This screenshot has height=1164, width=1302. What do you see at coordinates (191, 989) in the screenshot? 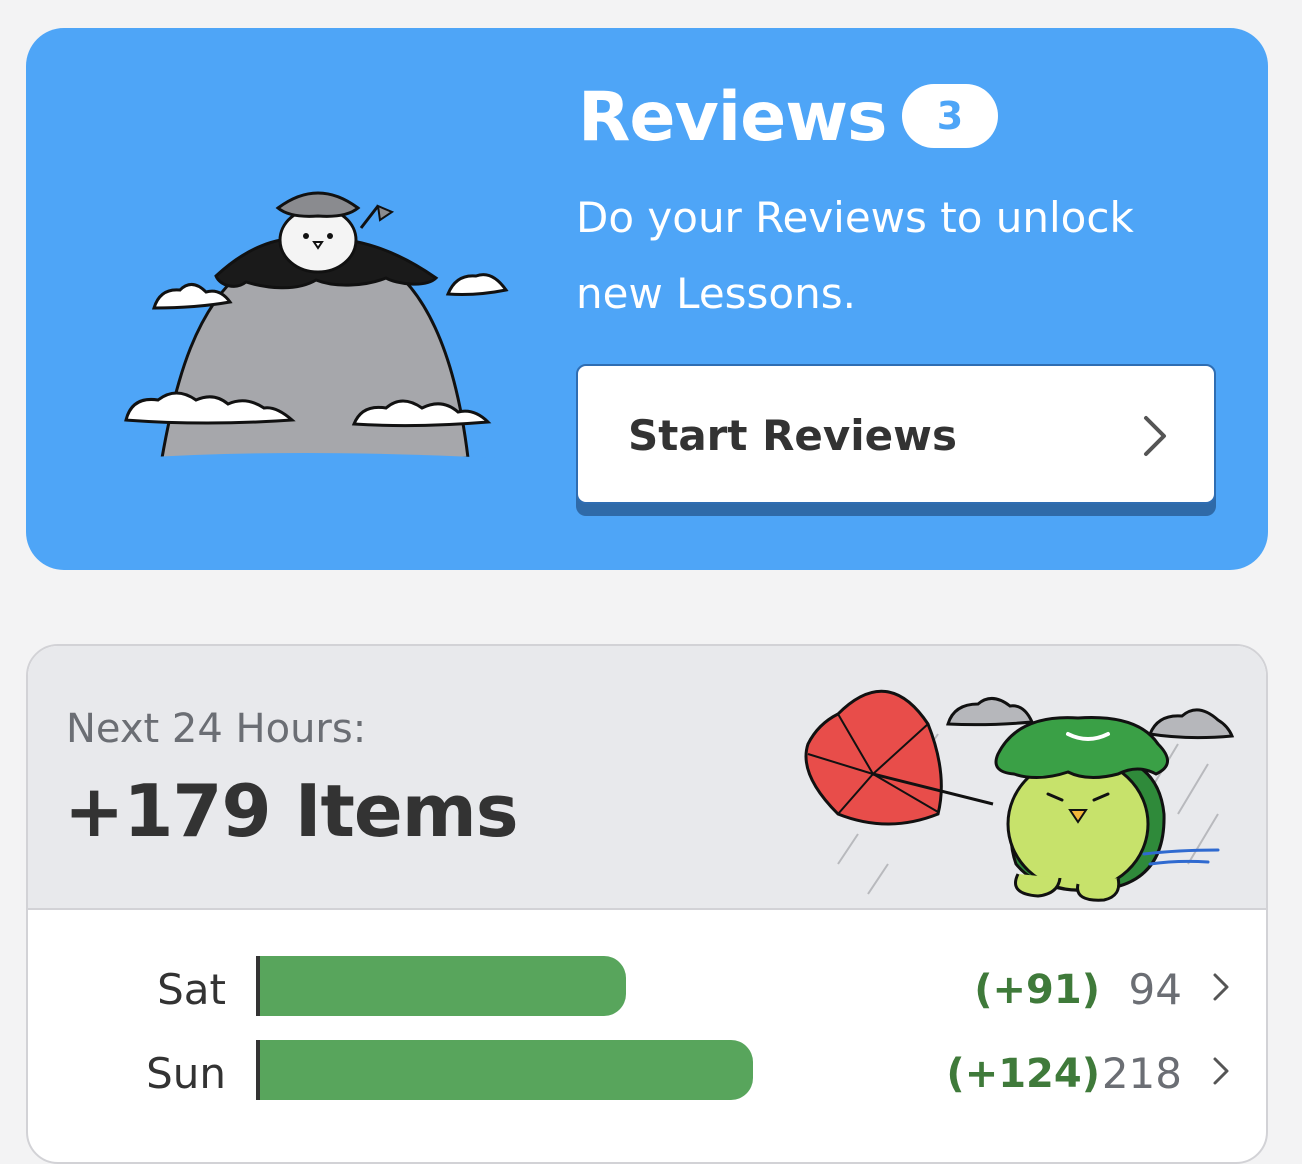
I see `day-label: Sat` at bounding box center [191, 989].